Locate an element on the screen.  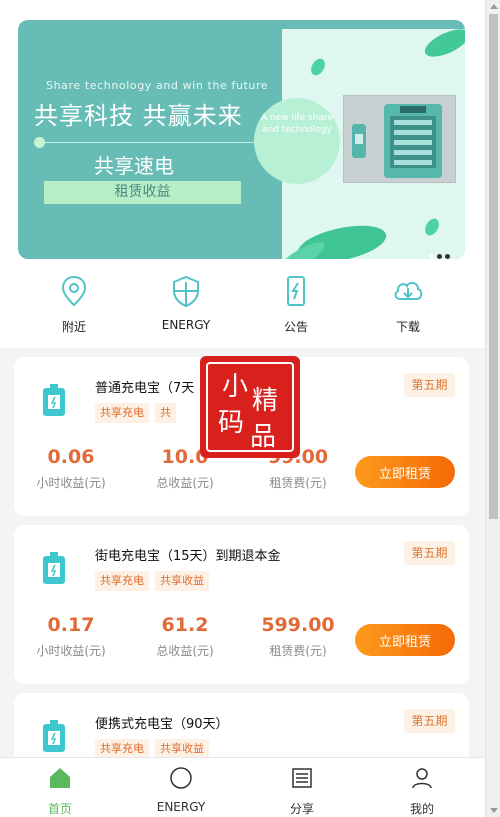
banner-cn-slogan: 共享科技 共赢未来 is located at coordinates (138, 116).